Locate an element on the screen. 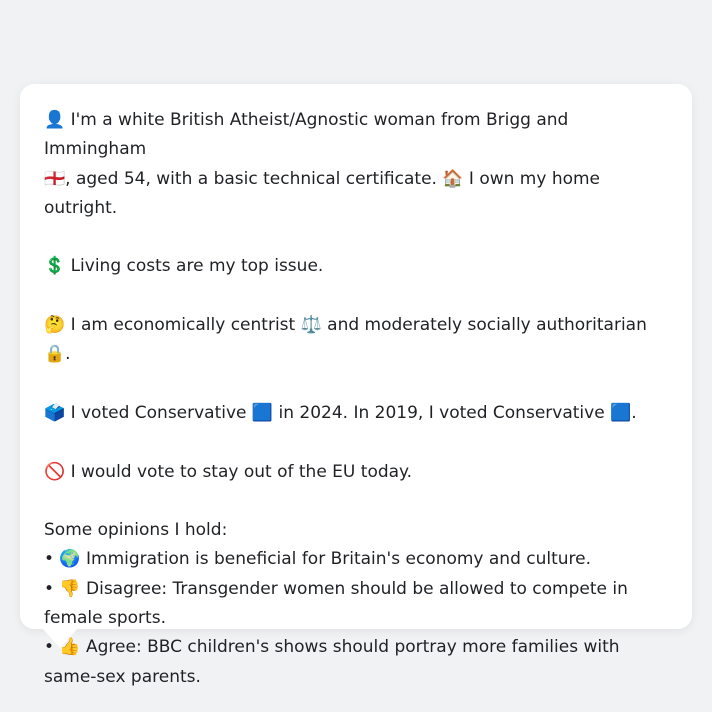 Image resolution: width=712 pixels, height=712 pixels. speech-bubble-tail is located at coordinates (60, 638).